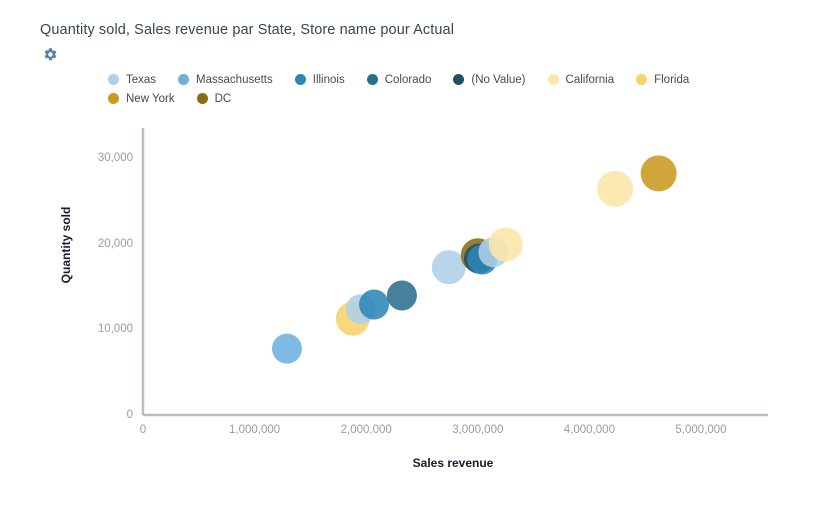 This screenshot has height=505, width=825. Describe the element at coordinates (478, 430) in the screenshot. I see `x-axis-tick-label: 3,000,000` at that location.